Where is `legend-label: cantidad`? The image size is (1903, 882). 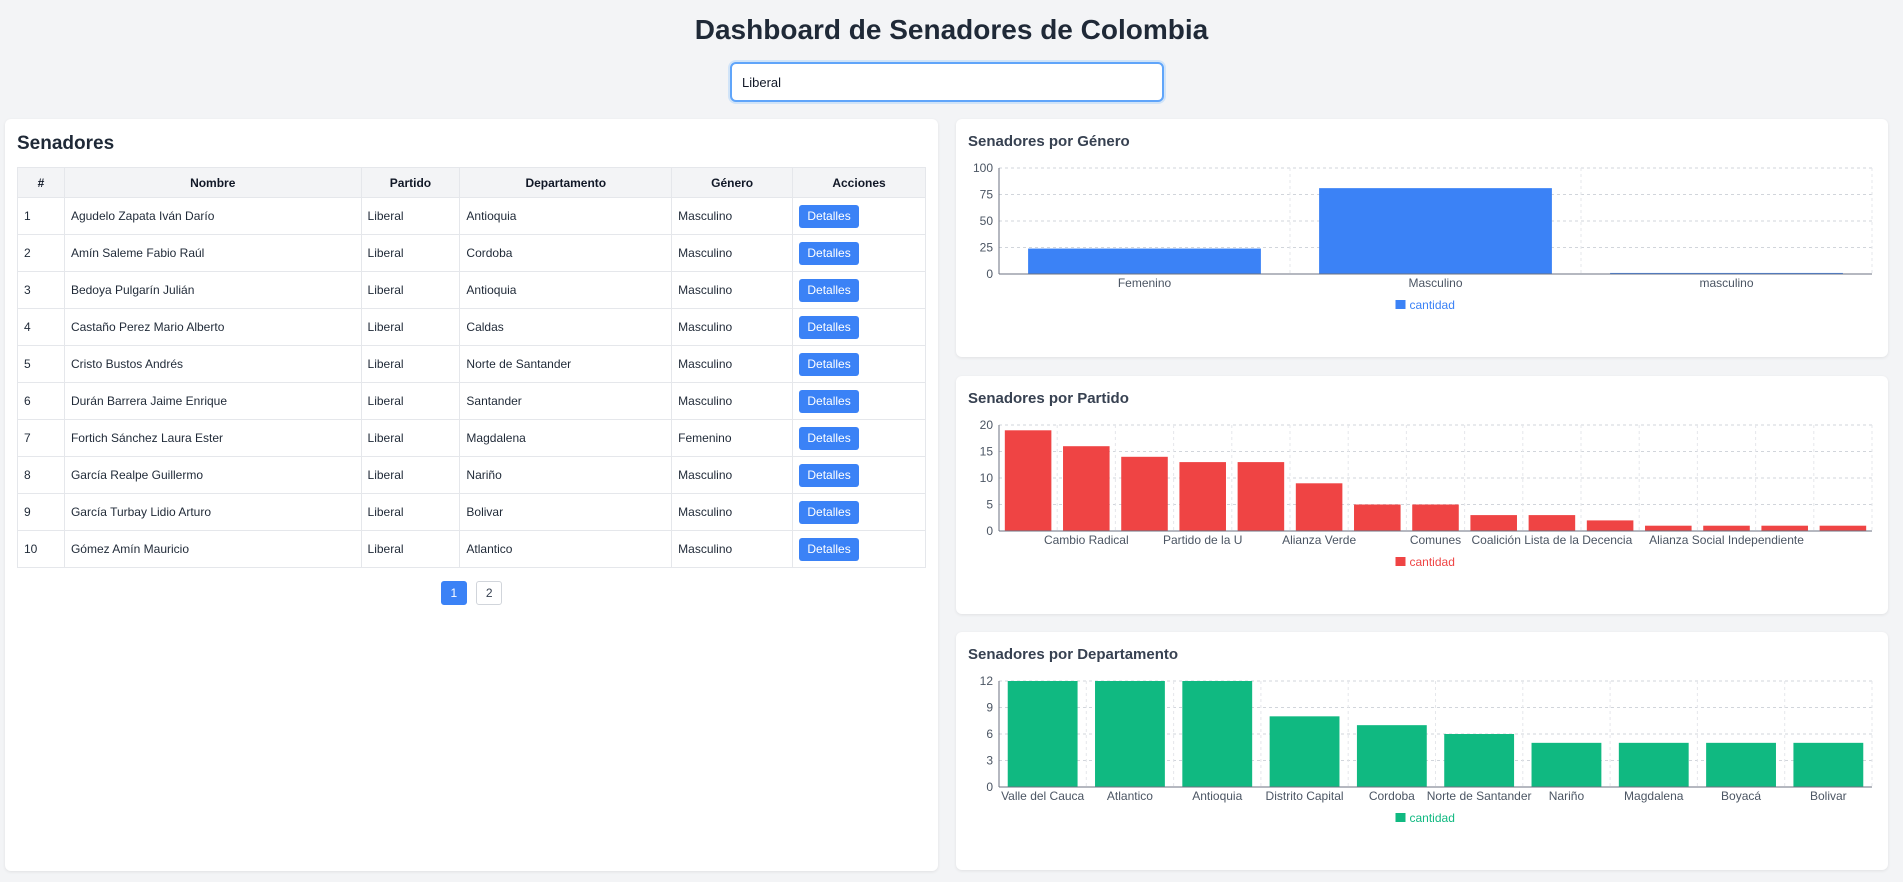
legend-label: cantidad is located at coordinates (1432, 305).